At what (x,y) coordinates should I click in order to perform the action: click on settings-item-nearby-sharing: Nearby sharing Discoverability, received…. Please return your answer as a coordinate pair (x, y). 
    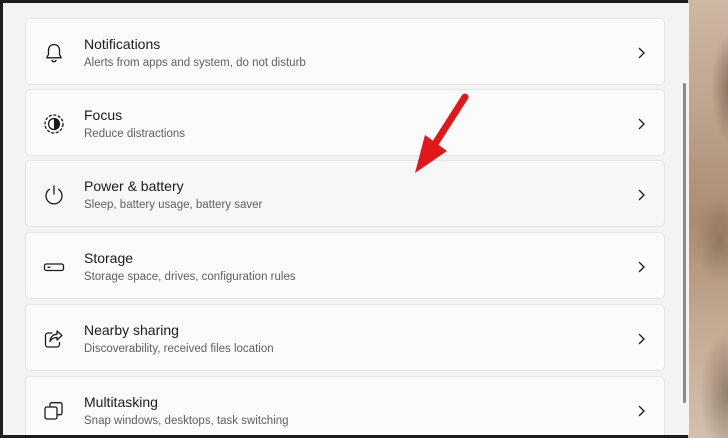
    Looking at the image, I should click on (345, 337).